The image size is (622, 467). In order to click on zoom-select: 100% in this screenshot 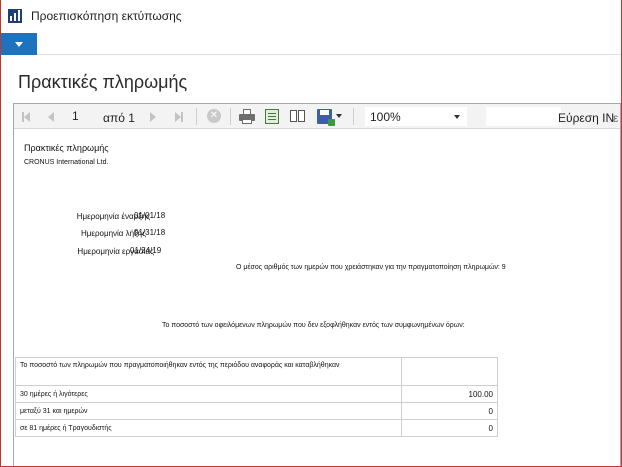, I will do `click(416, 116)`.